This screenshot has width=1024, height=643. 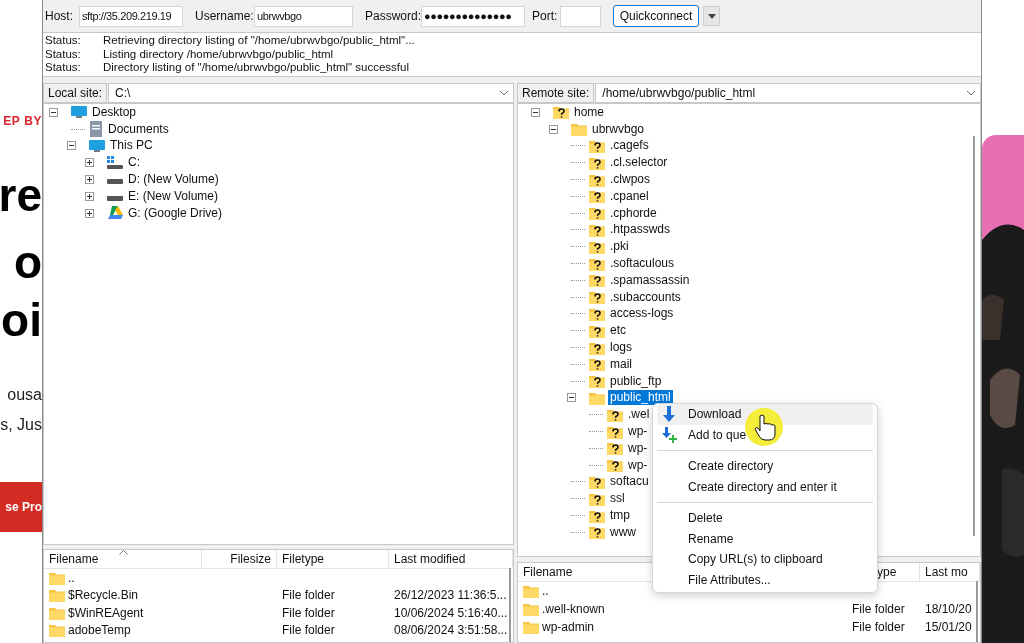 I want to click on page-tagline: EP BY, so click(x=22, y=121).